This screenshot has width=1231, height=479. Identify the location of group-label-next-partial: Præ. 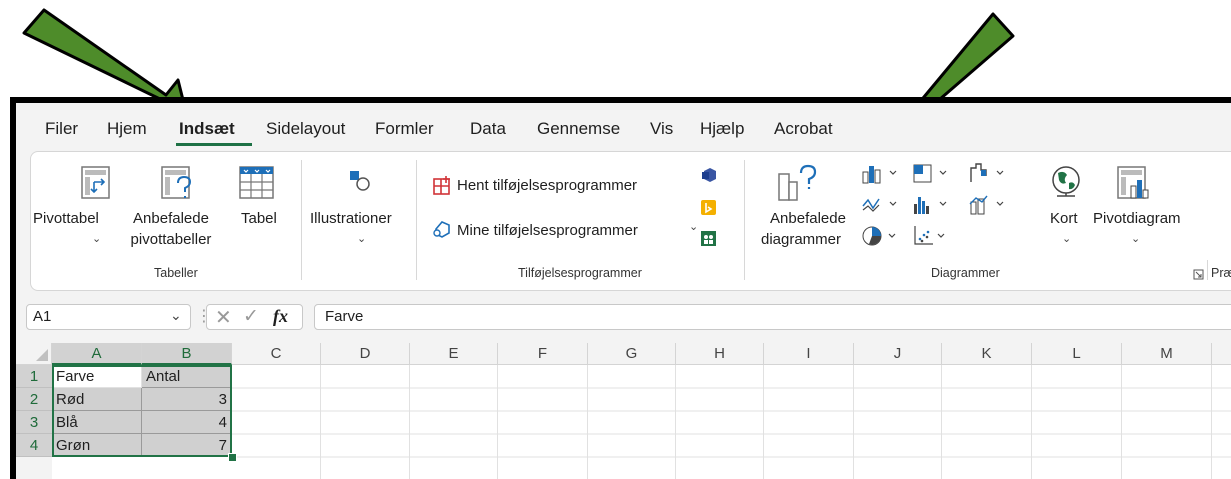
(1221, 273).